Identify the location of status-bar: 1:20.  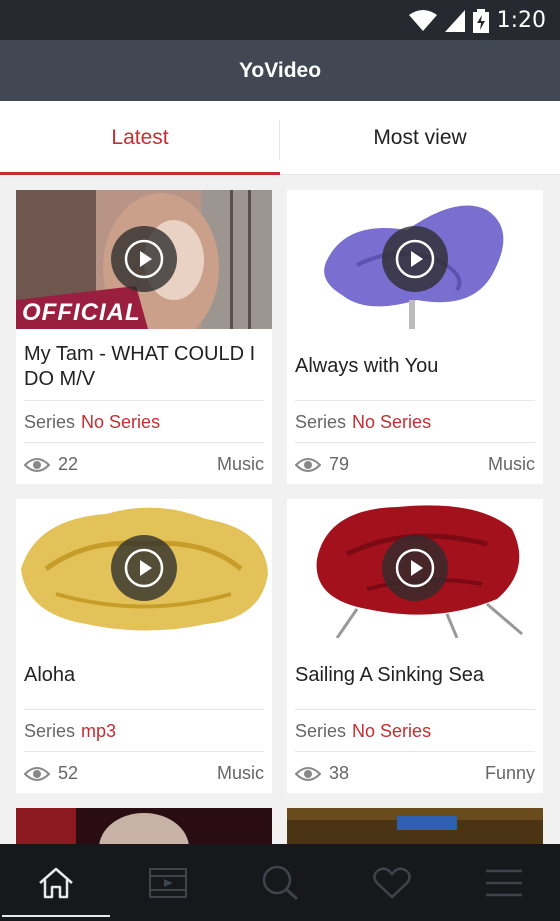
(280, 20).